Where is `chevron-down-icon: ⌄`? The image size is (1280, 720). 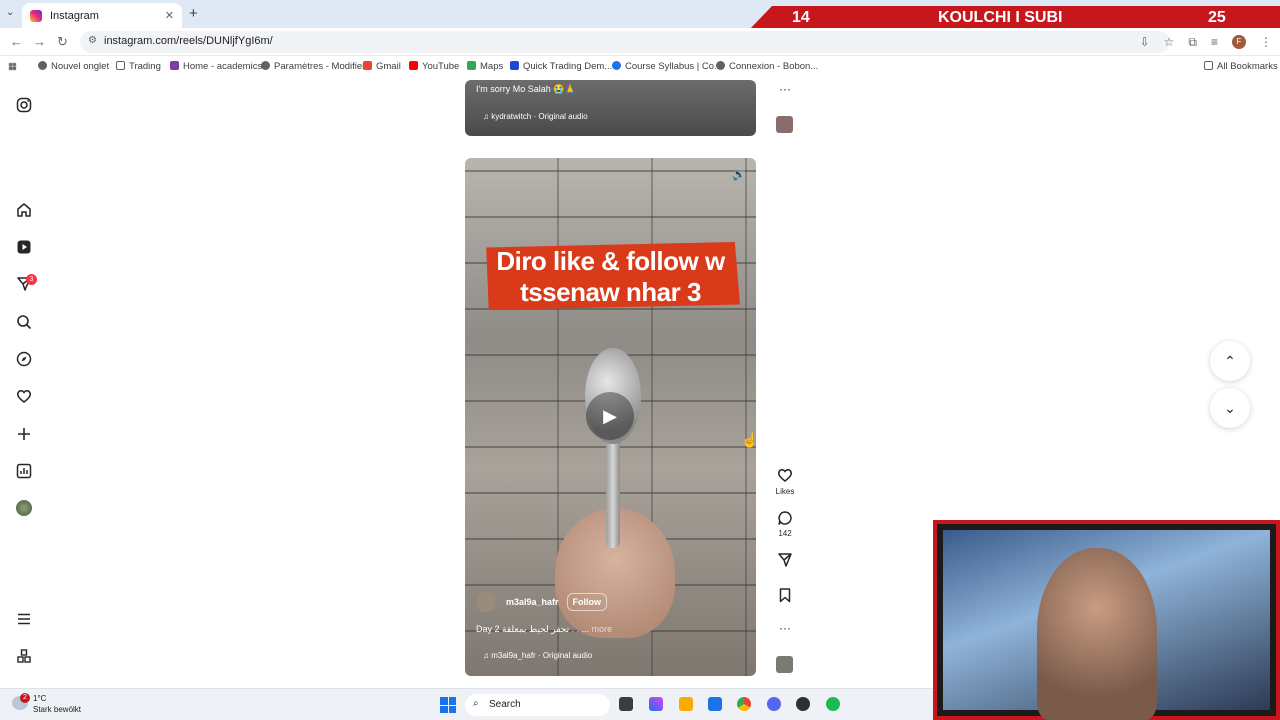
chevron-down-icon: ⌄ is located at coordinates (1230, 408).